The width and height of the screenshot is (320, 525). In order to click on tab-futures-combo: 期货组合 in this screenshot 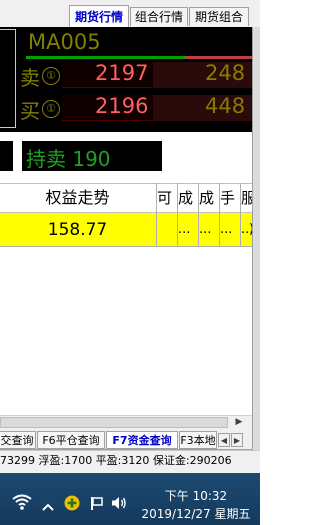, I will do `click(219, 16)`.